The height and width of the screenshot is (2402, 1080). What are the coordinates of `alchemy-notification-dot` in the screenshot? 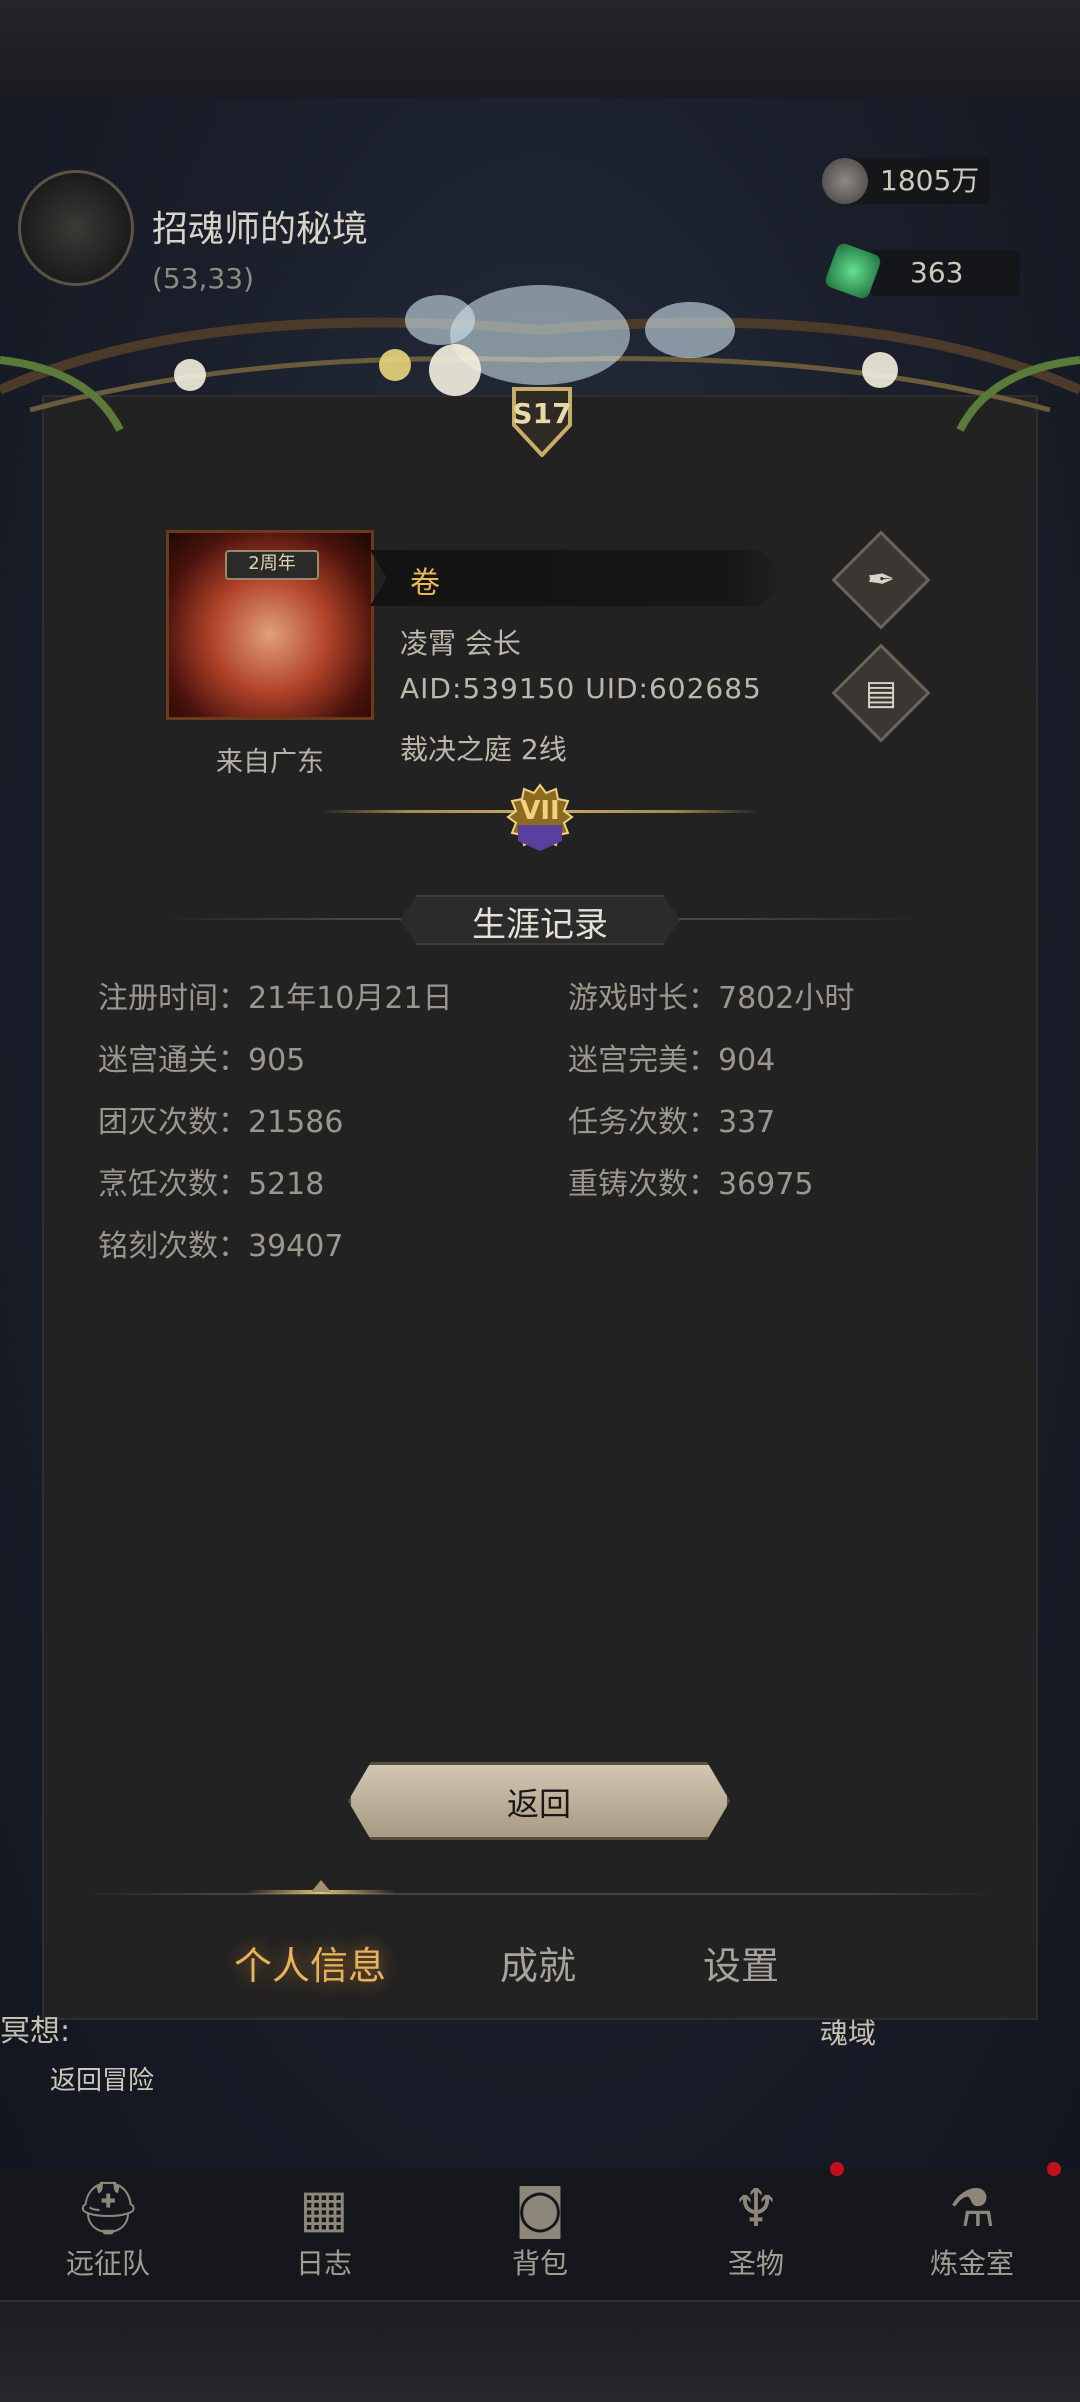 It's located at (1054, 2169).